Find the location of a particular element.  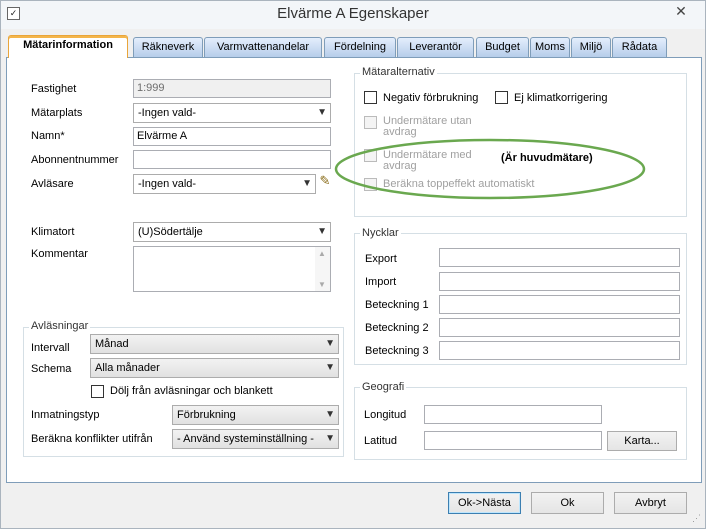

scrollbar: ▲ ▼ is located at coordinates (322, 269).